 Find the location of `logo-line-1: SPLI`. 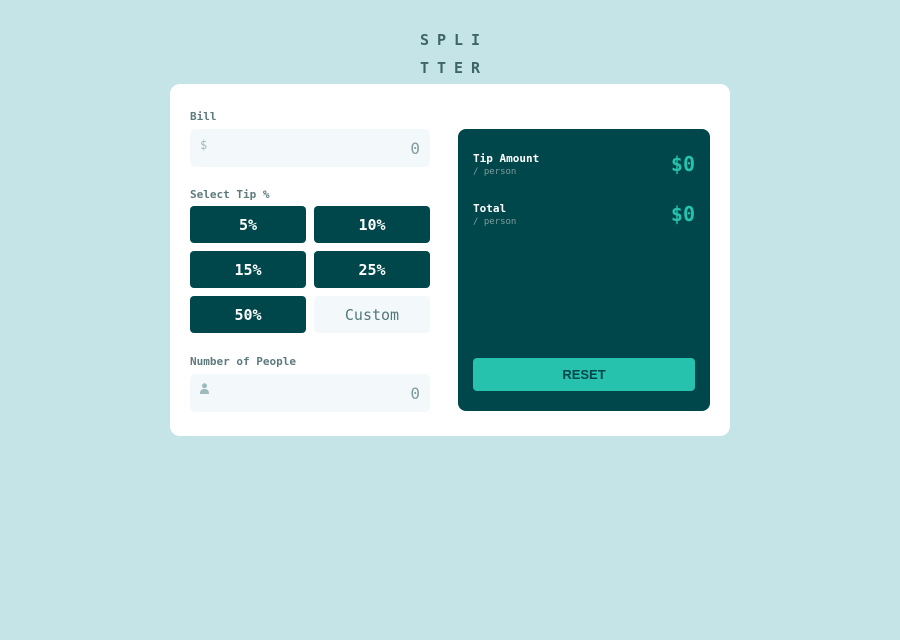

logo-line-1: SPLI is located at coordinates (454, 40).